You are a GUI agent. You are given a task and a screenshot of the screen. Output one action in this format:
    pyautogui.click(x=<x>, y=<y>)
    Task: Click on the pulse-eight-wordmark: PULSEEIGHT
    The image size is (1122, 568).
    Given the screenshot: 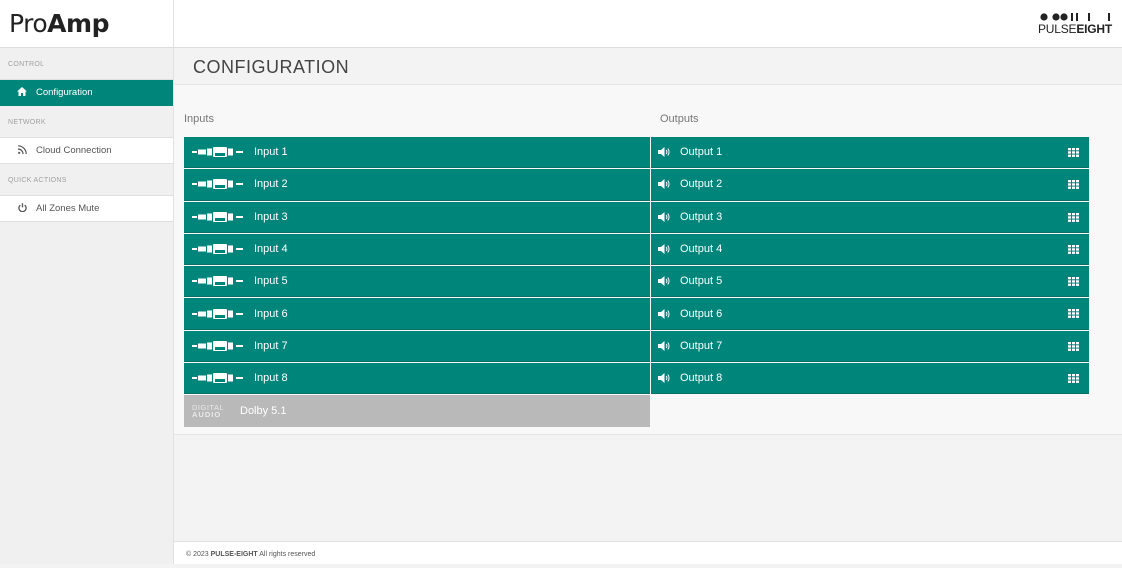 What is the action you would take?
    pyautogui.click(x=1075, y=29)
    